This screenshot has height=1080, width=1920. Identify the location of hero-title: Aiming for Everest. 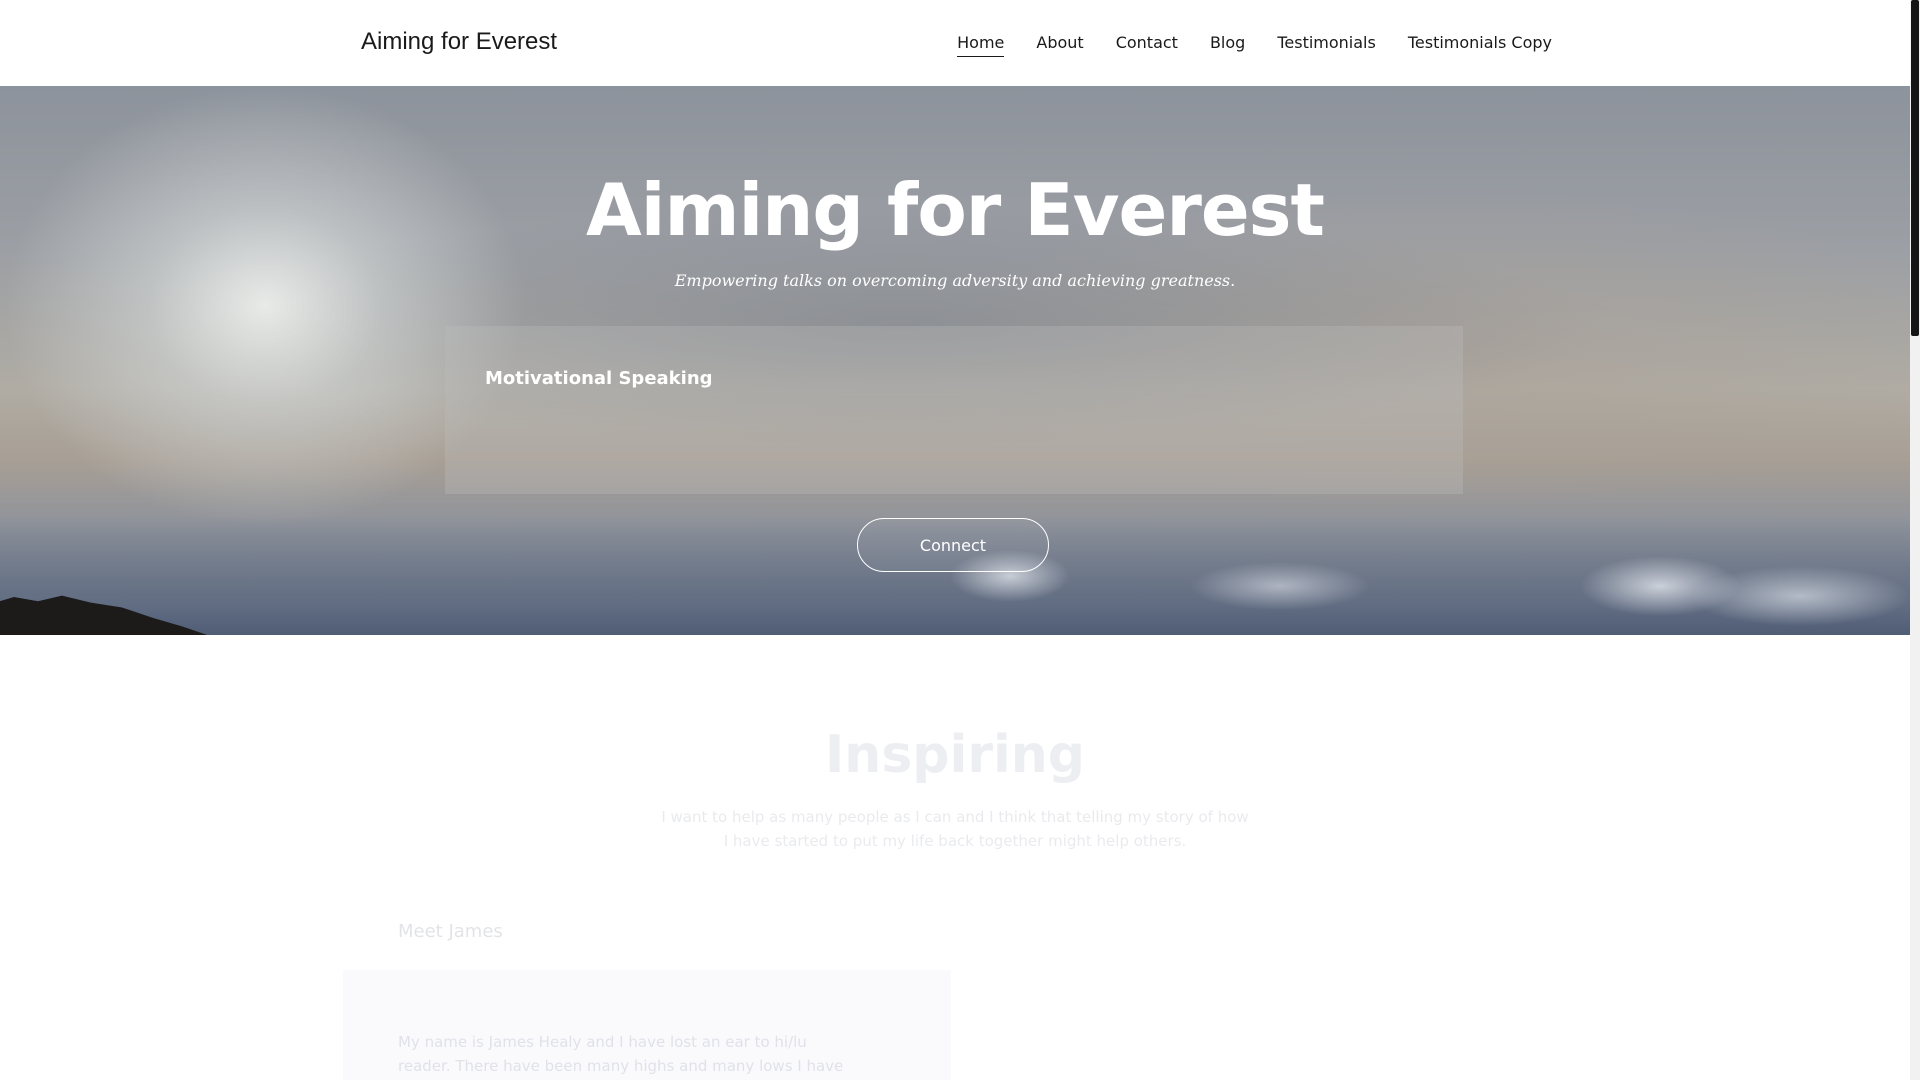
(955, 210).